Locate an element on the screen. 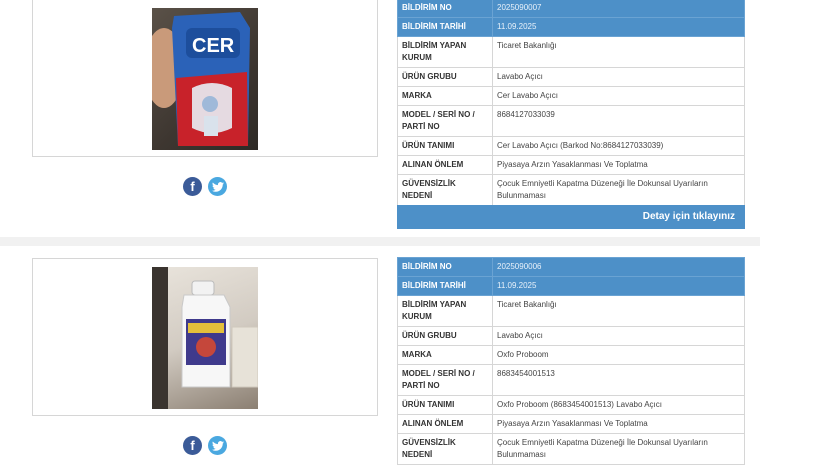 This screenshot has height=465, width=820. table-row: MODEL / SERİ NO / PARTİ NO 8683454001513 is located at coordinates (571, 380).